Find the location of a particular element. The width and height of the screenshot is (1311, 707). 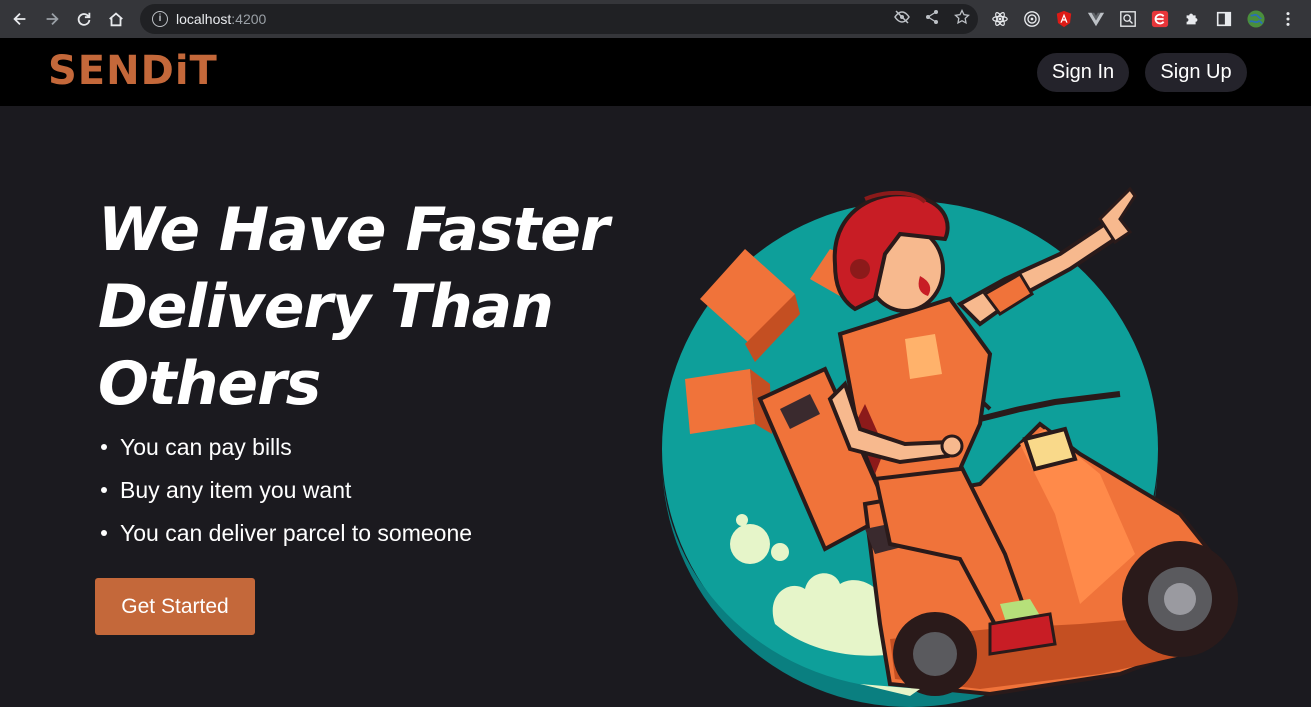

eye-off-icon is located at coordinates (902, 19).